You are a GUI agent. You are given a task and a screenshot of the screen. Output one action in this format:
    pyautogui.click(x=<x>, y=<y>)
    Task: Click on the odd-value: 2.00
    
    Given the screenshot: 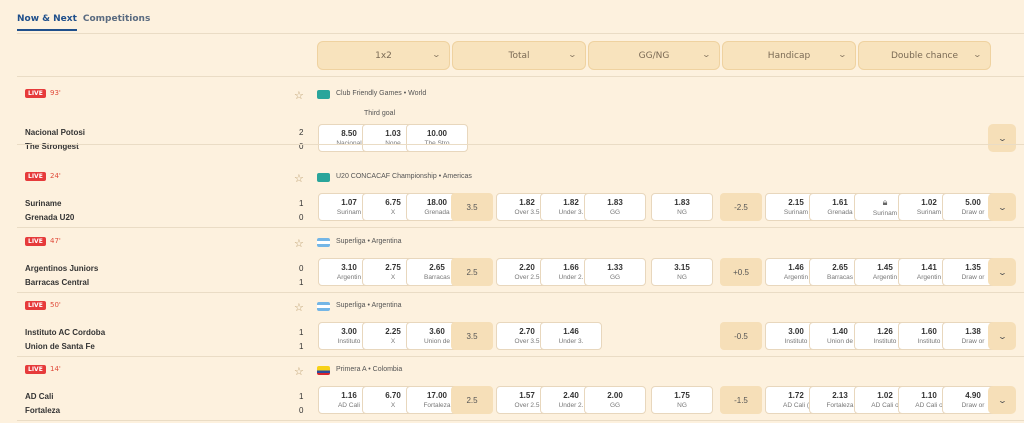 What is the action you would take?
    pyautogui.click(x=615, y=395)
    